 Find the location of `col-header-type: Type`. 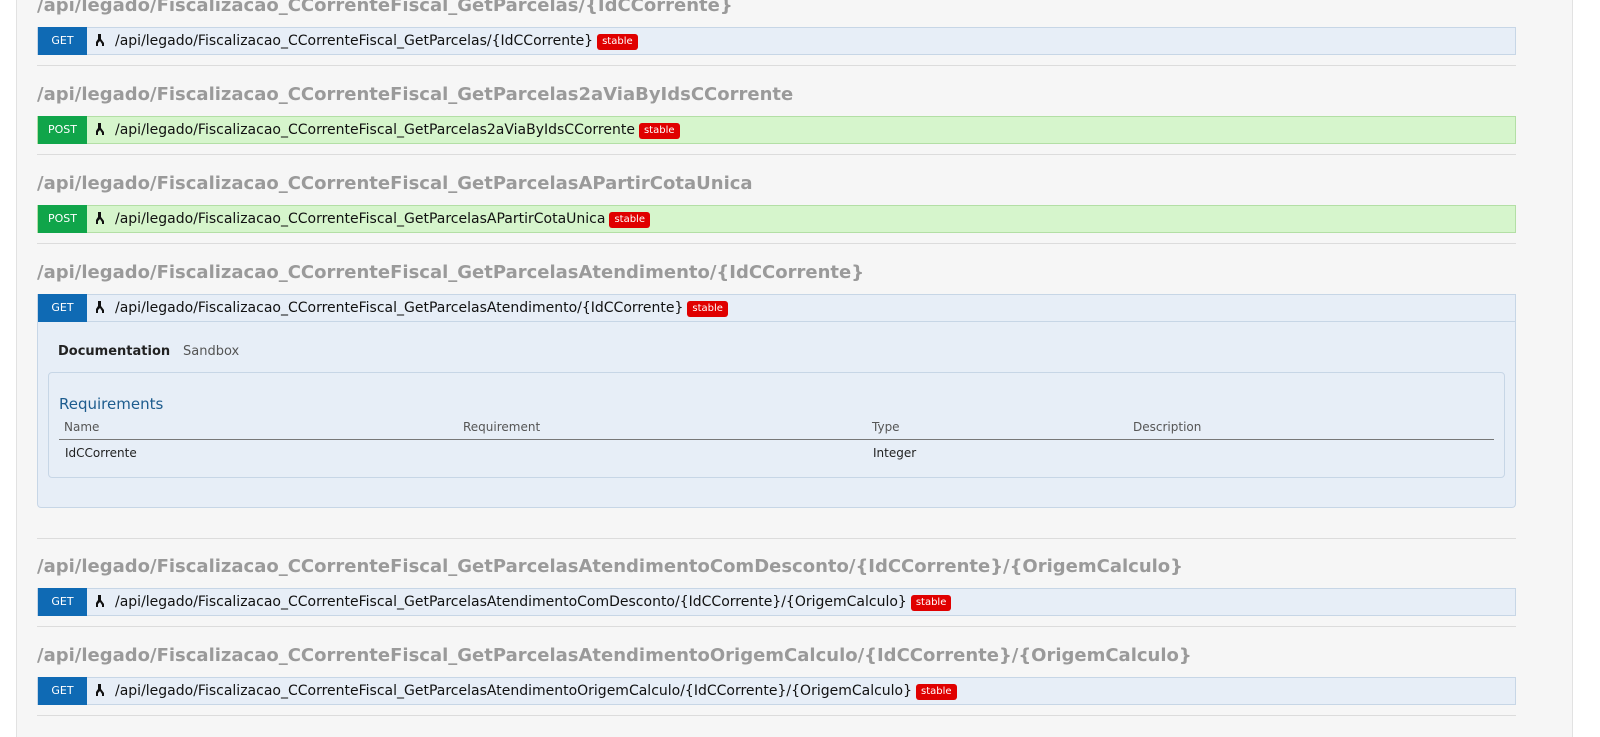

col-header-type: Type is located at coordinates (886, 427).